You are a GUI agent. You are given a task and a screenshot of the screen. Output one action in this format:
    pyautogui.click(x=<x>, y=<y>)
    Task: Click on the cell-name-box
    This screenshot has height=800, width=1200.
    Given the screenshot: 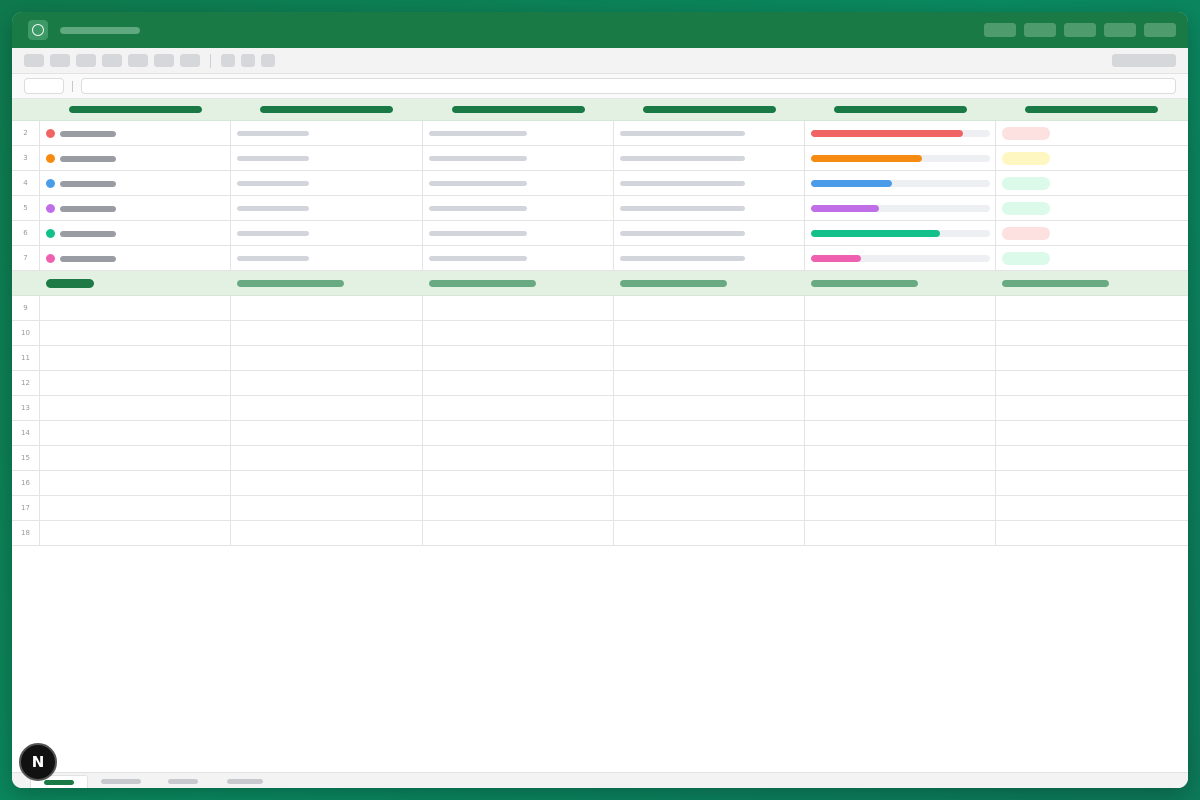 What is the action you would take?
    pyautogui.click(x=44, y=86)
    